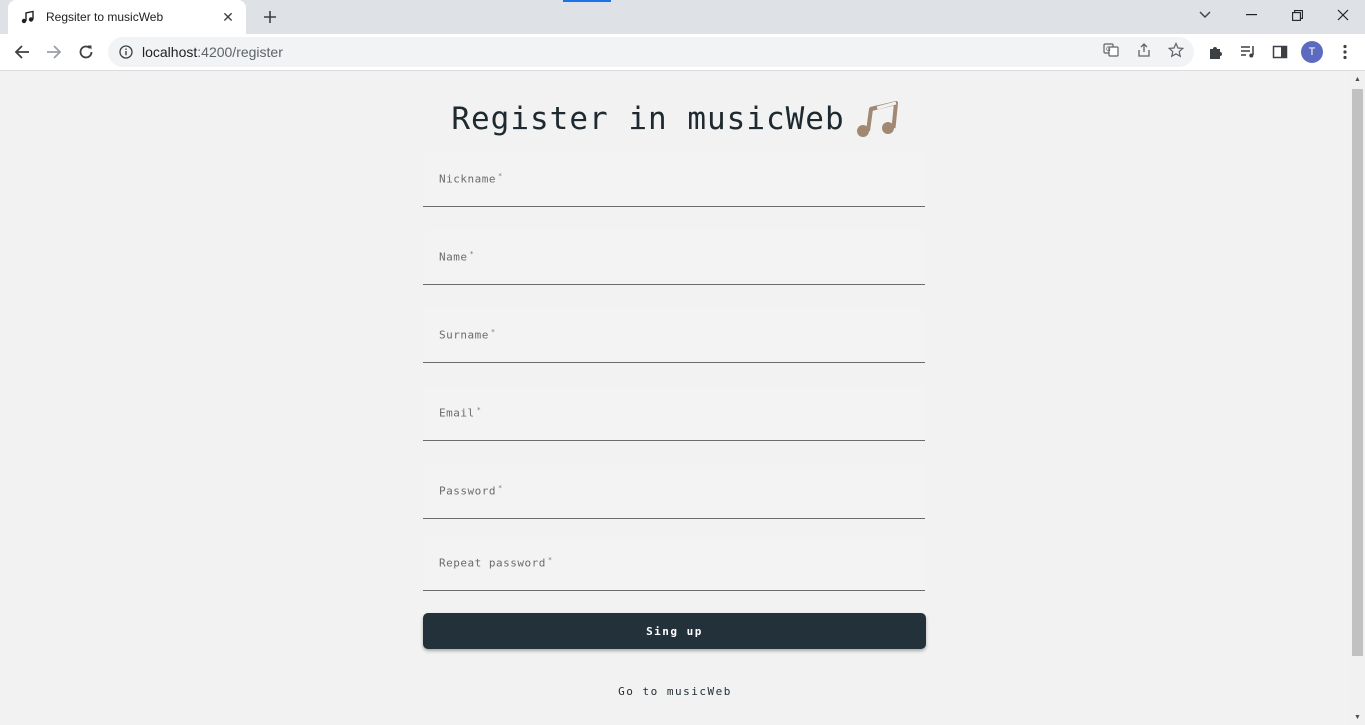 The height and width of the screenshot is (725, 1365). I want to click on browser-toolbar: localhost:4200/register G T, so click(682, 52).